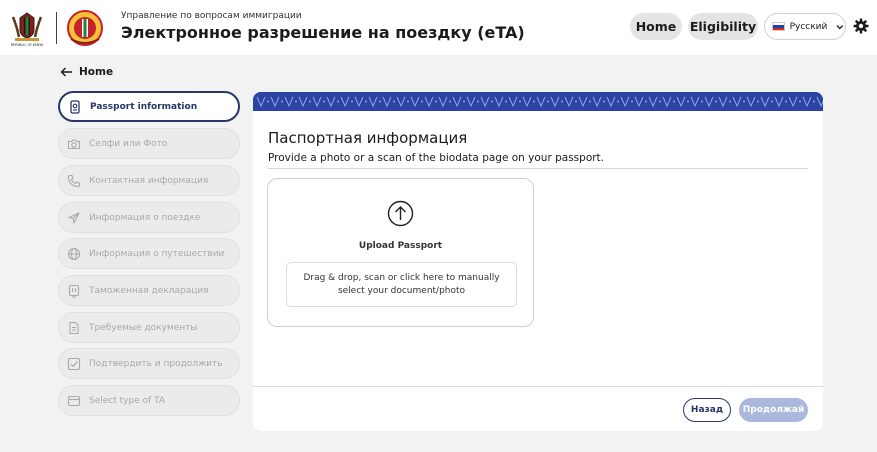 The width and height of the screenshot is (877, 452). I want to click on sidebar-item-travel-information: Информация о путешествии, so click(149, 253).